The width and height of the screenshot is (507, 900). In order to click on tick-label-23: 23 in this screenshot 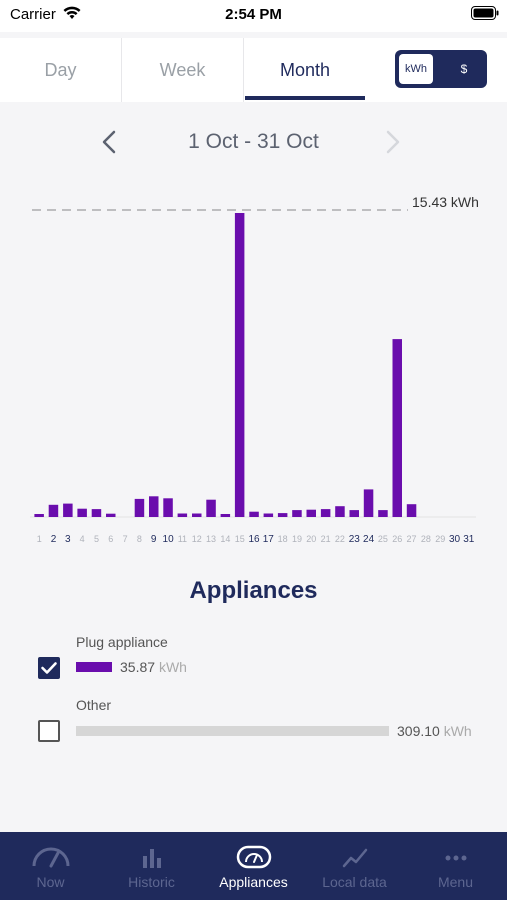, I will do `click(355, 539)`.